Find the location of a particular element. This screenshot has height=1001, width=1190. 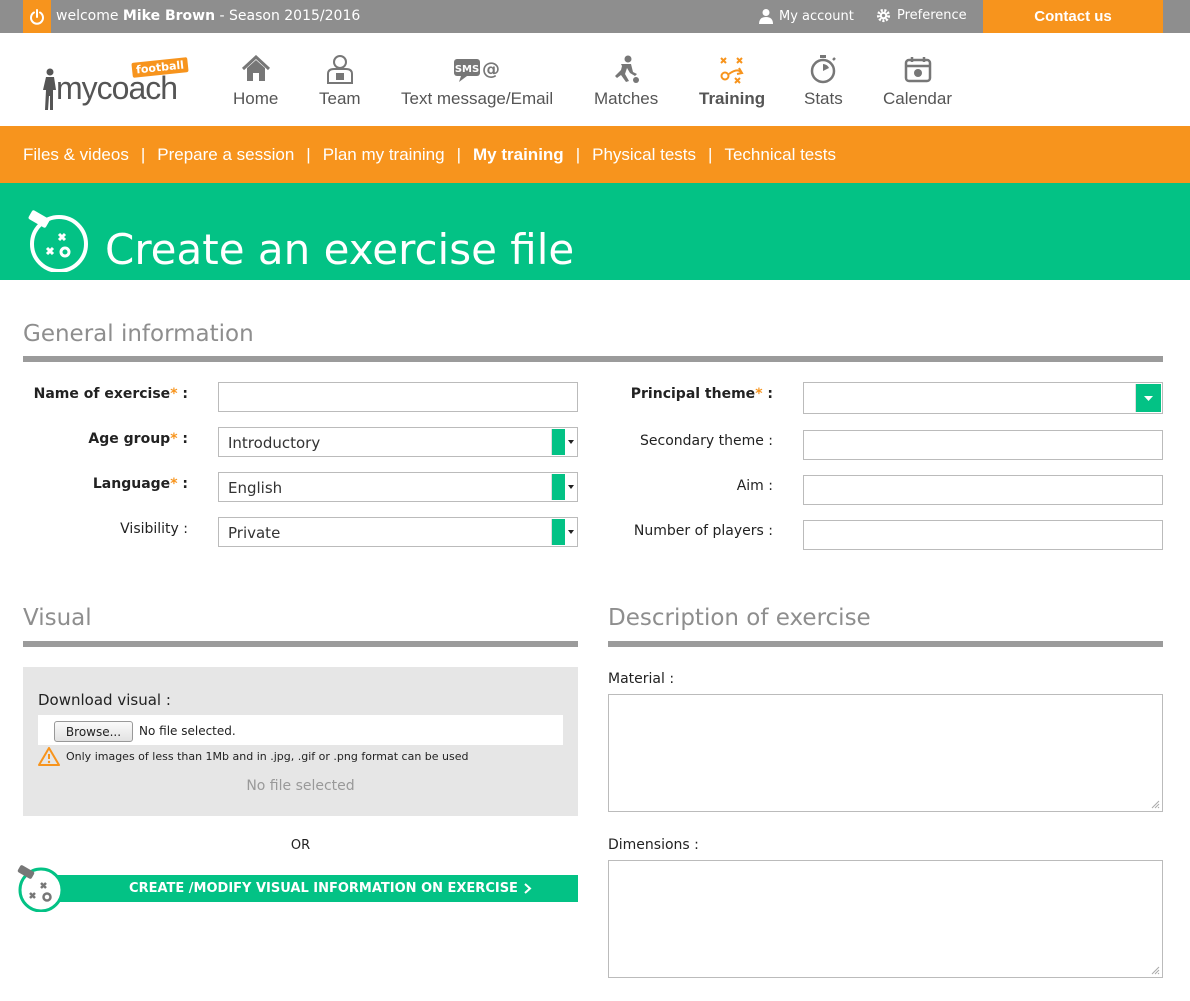

principal-theme-select is located at coordinates (983, 398).